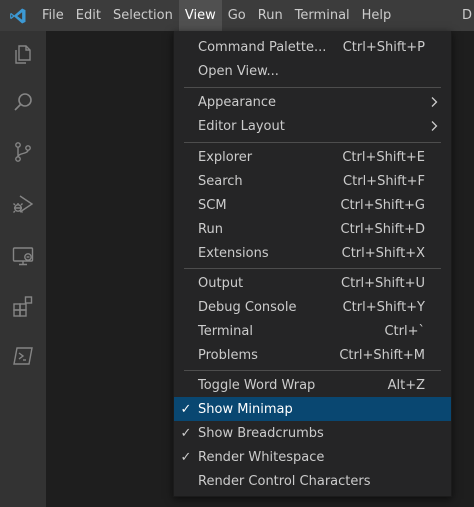  What do you see at coordinates (322, 15) in the screenshot?
I see `menu-terminal: Terminal` at bounding box center [322, 15].